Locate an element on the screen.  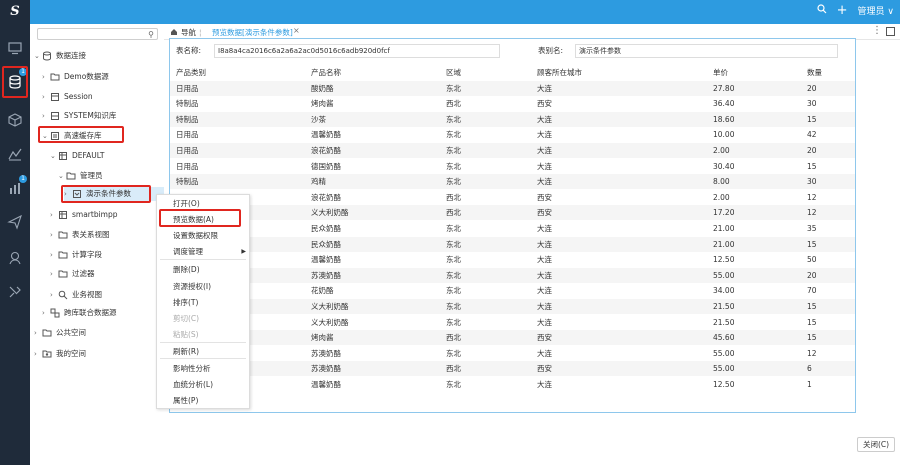
table-cell: 西安 is located at coordinates (544, 369).